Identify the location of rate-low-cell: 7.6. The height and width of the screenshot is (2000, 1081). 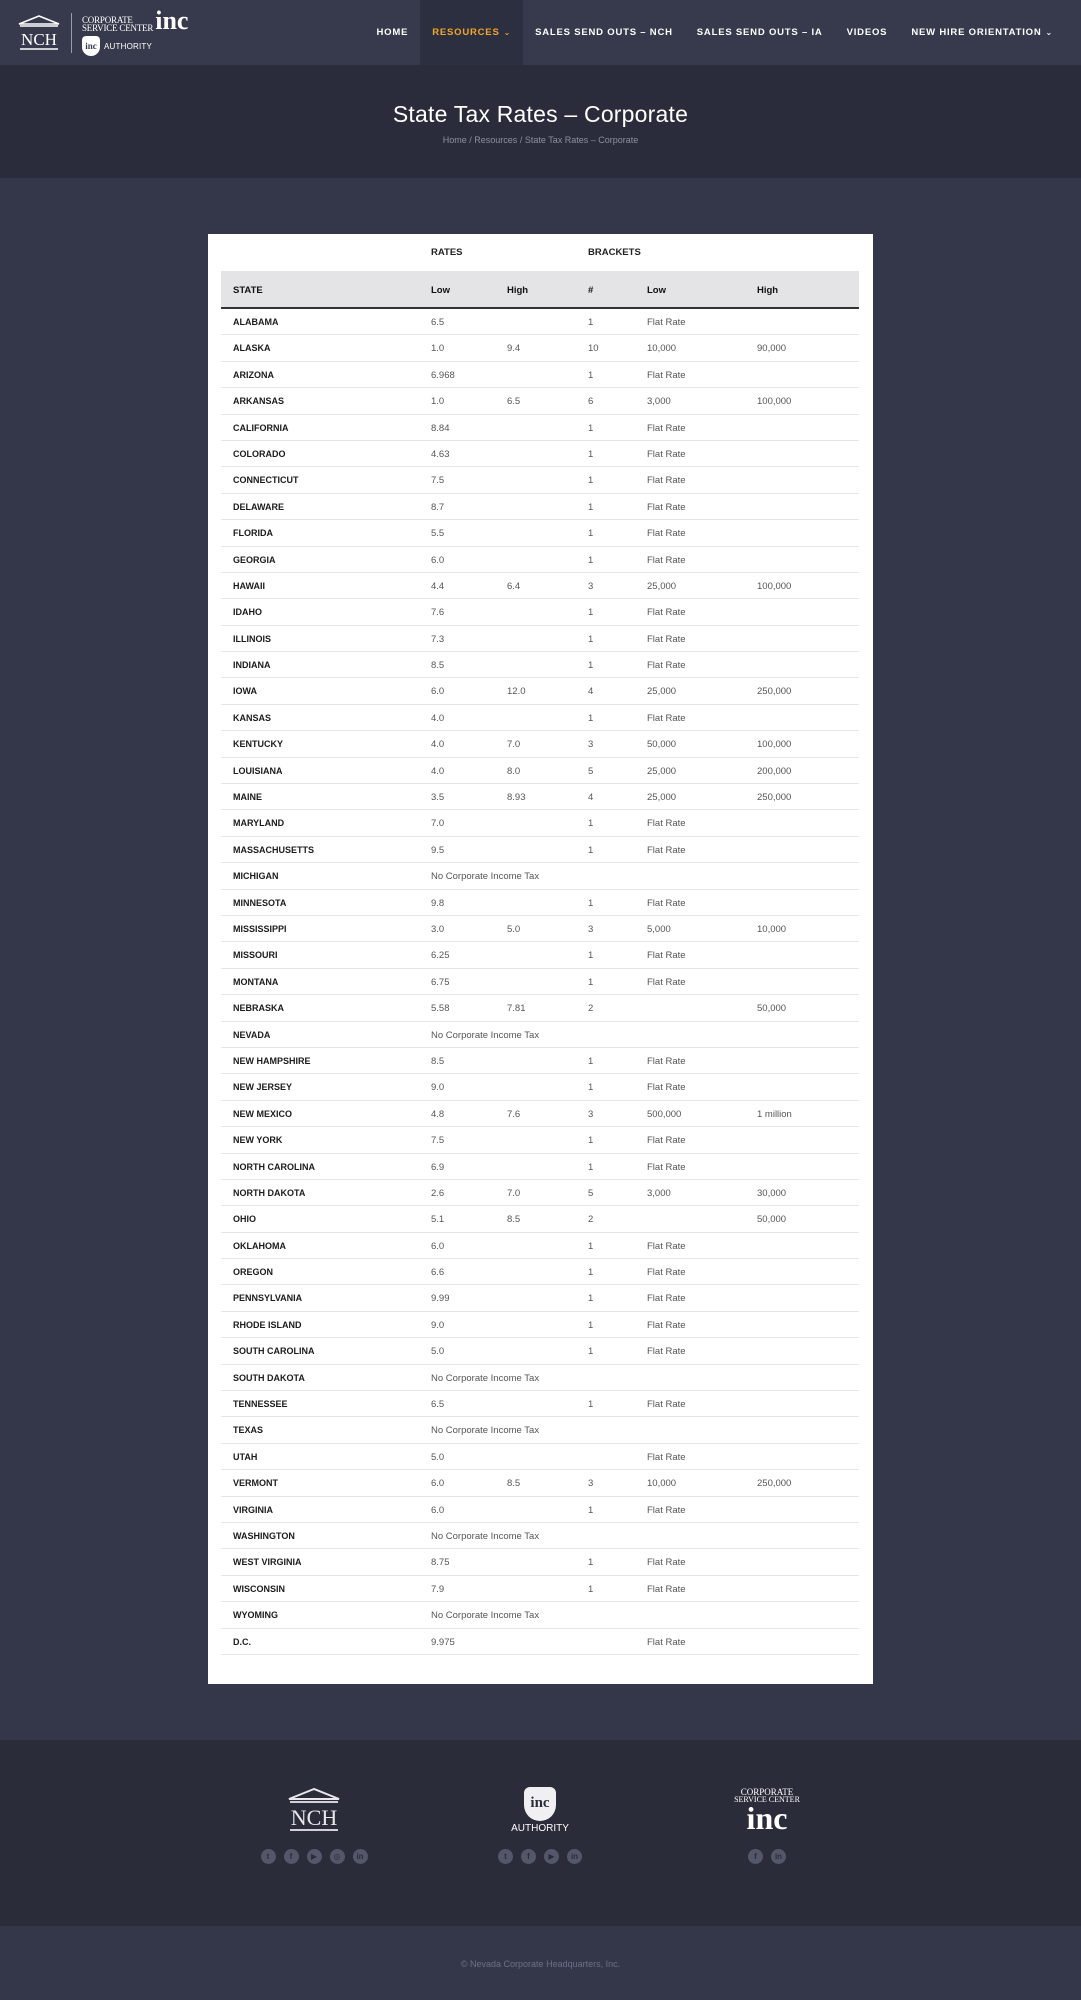
(438, 613).